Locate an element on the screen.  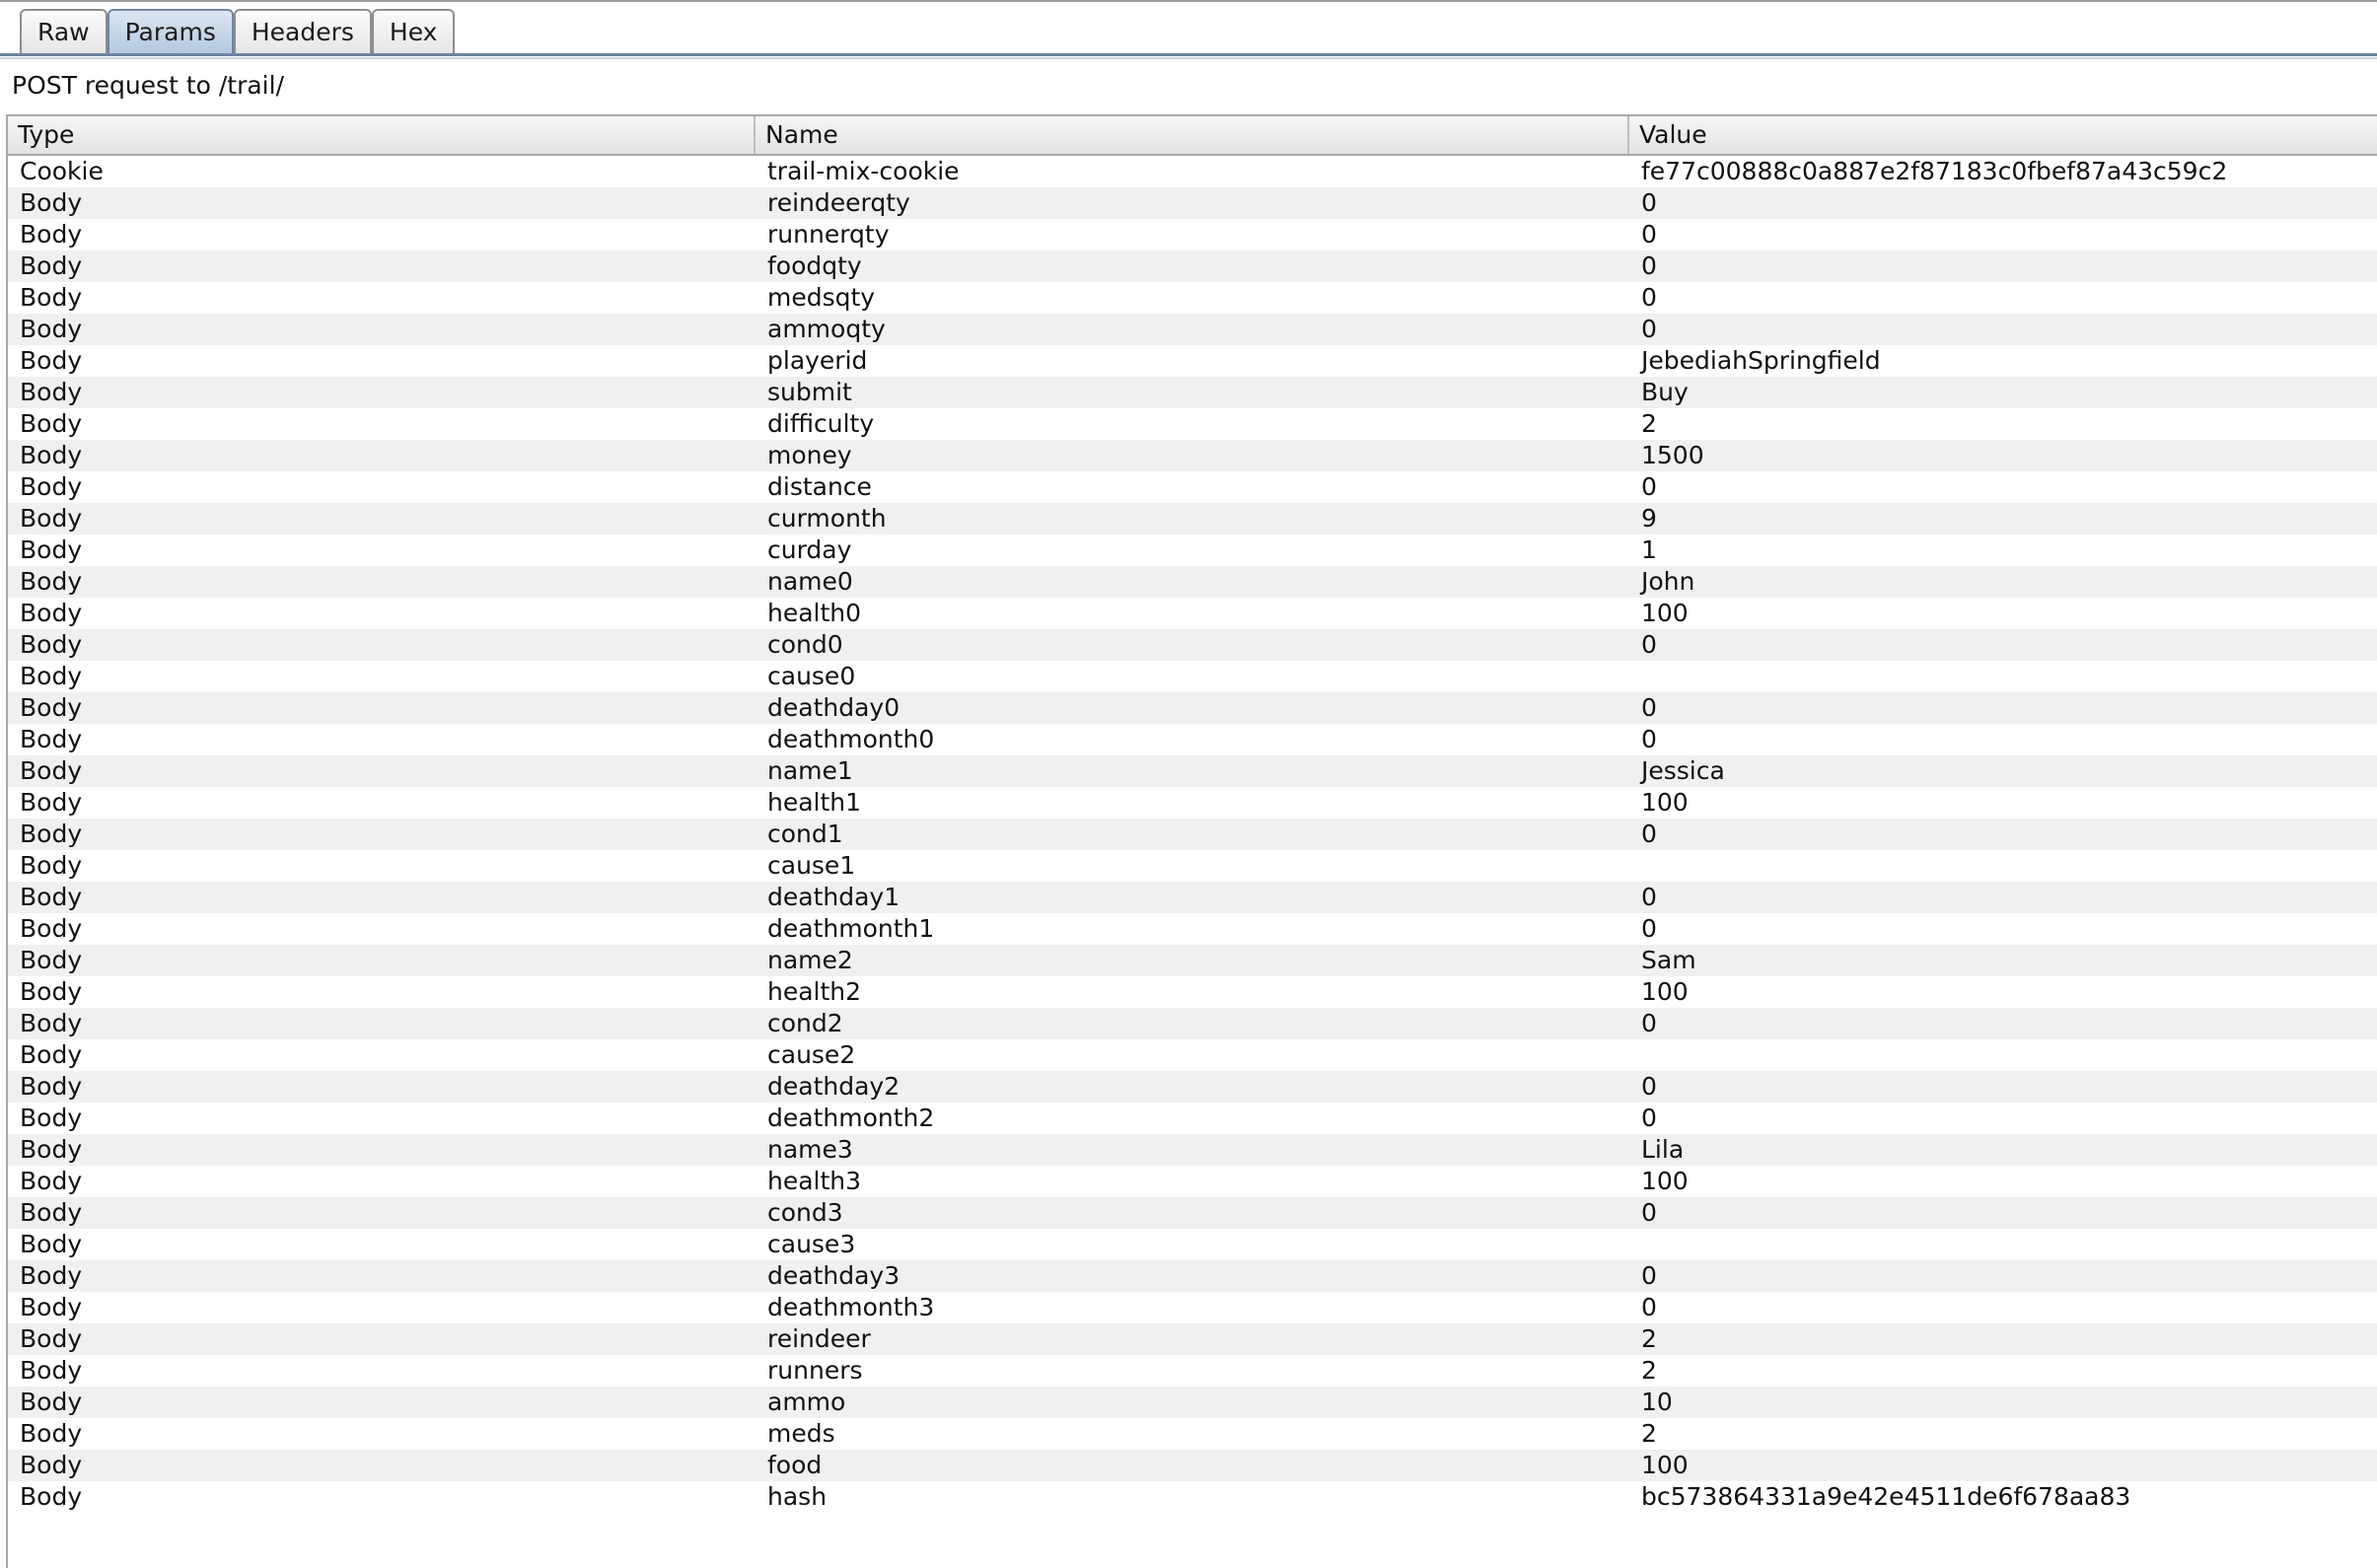
cell-name: money is located at coordinates (809, 455).